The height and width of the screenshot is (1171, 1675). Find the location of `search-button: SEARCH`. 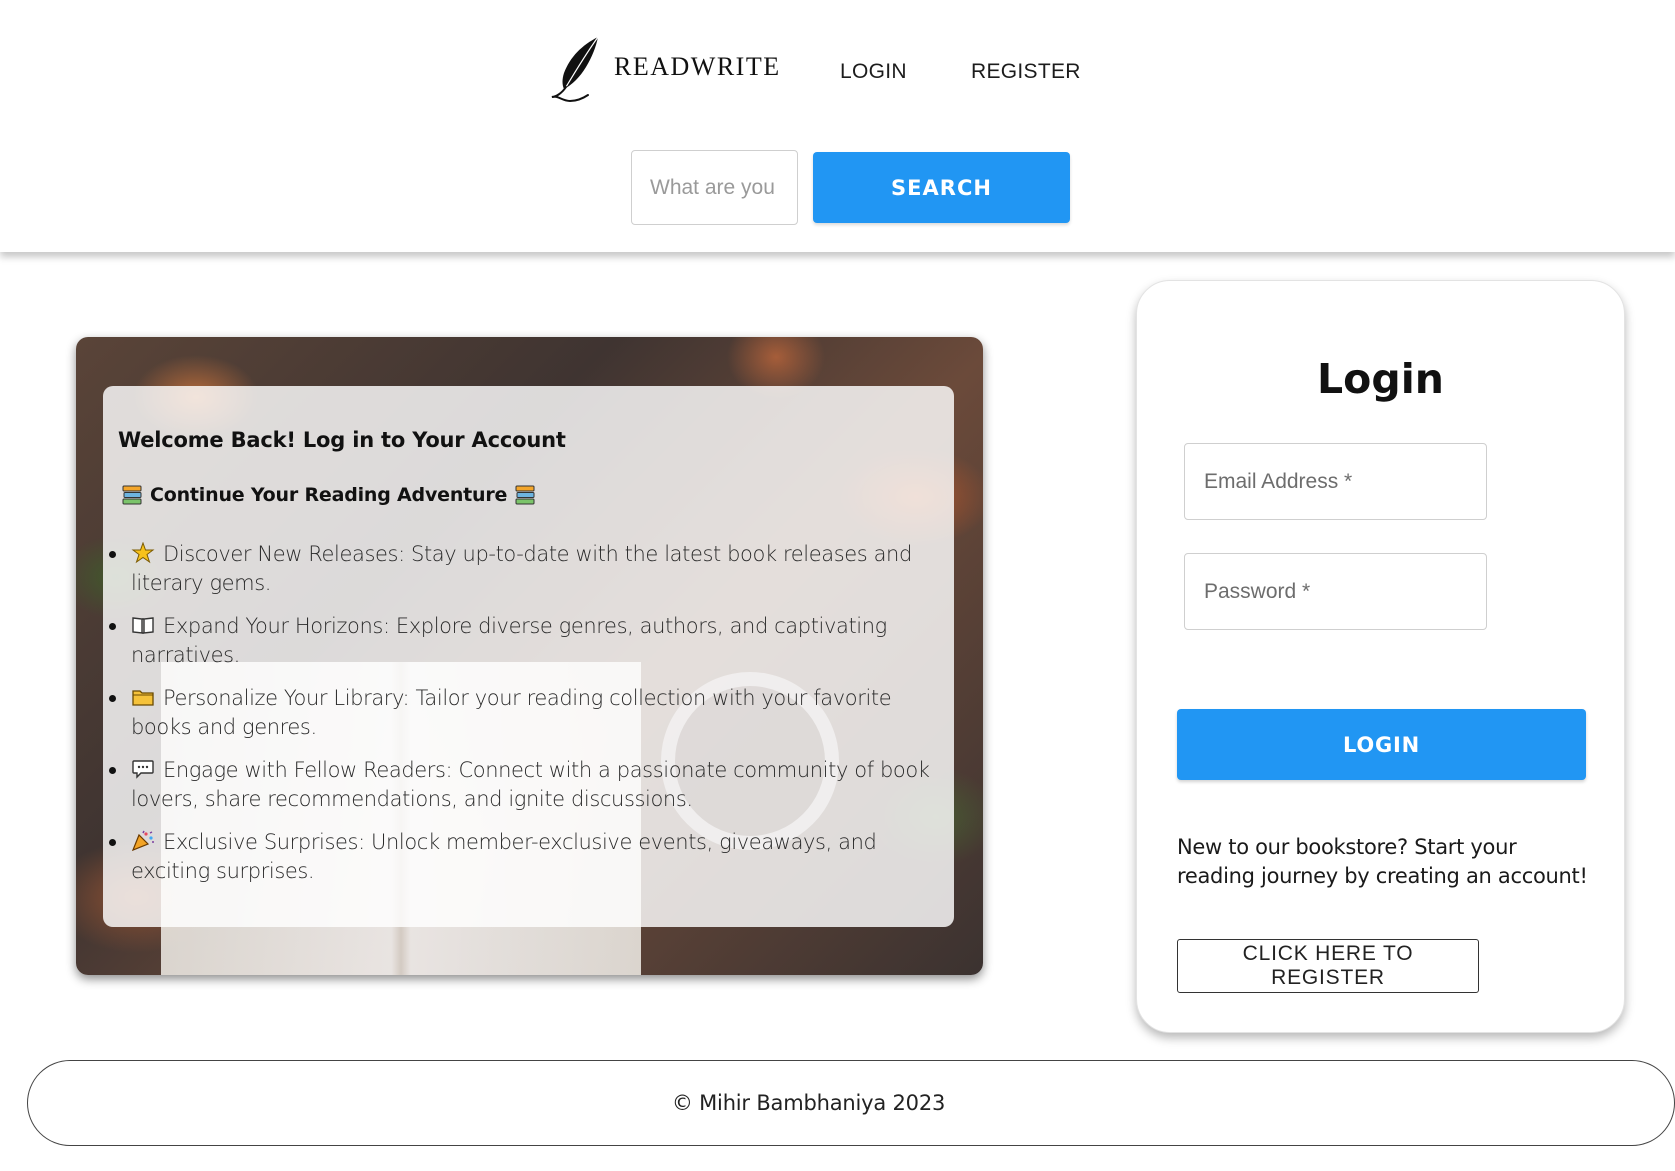

search-button: SEARCH is located at coordinates (941, 187).